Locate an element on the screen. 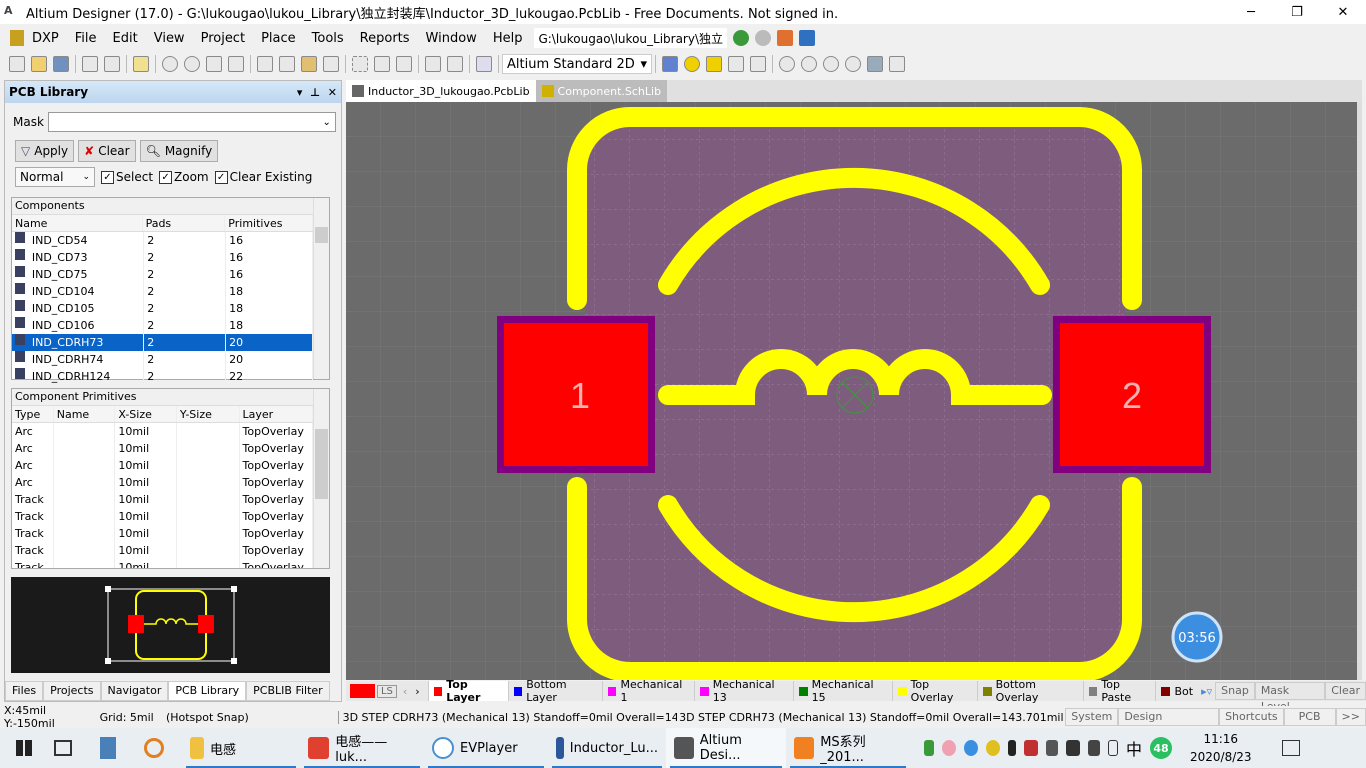 The width and height of the screenshot is (1366, 768). tab-pcblib: Inductor_3D_lukougao.PcbLib is located at coordinates (441, 91).